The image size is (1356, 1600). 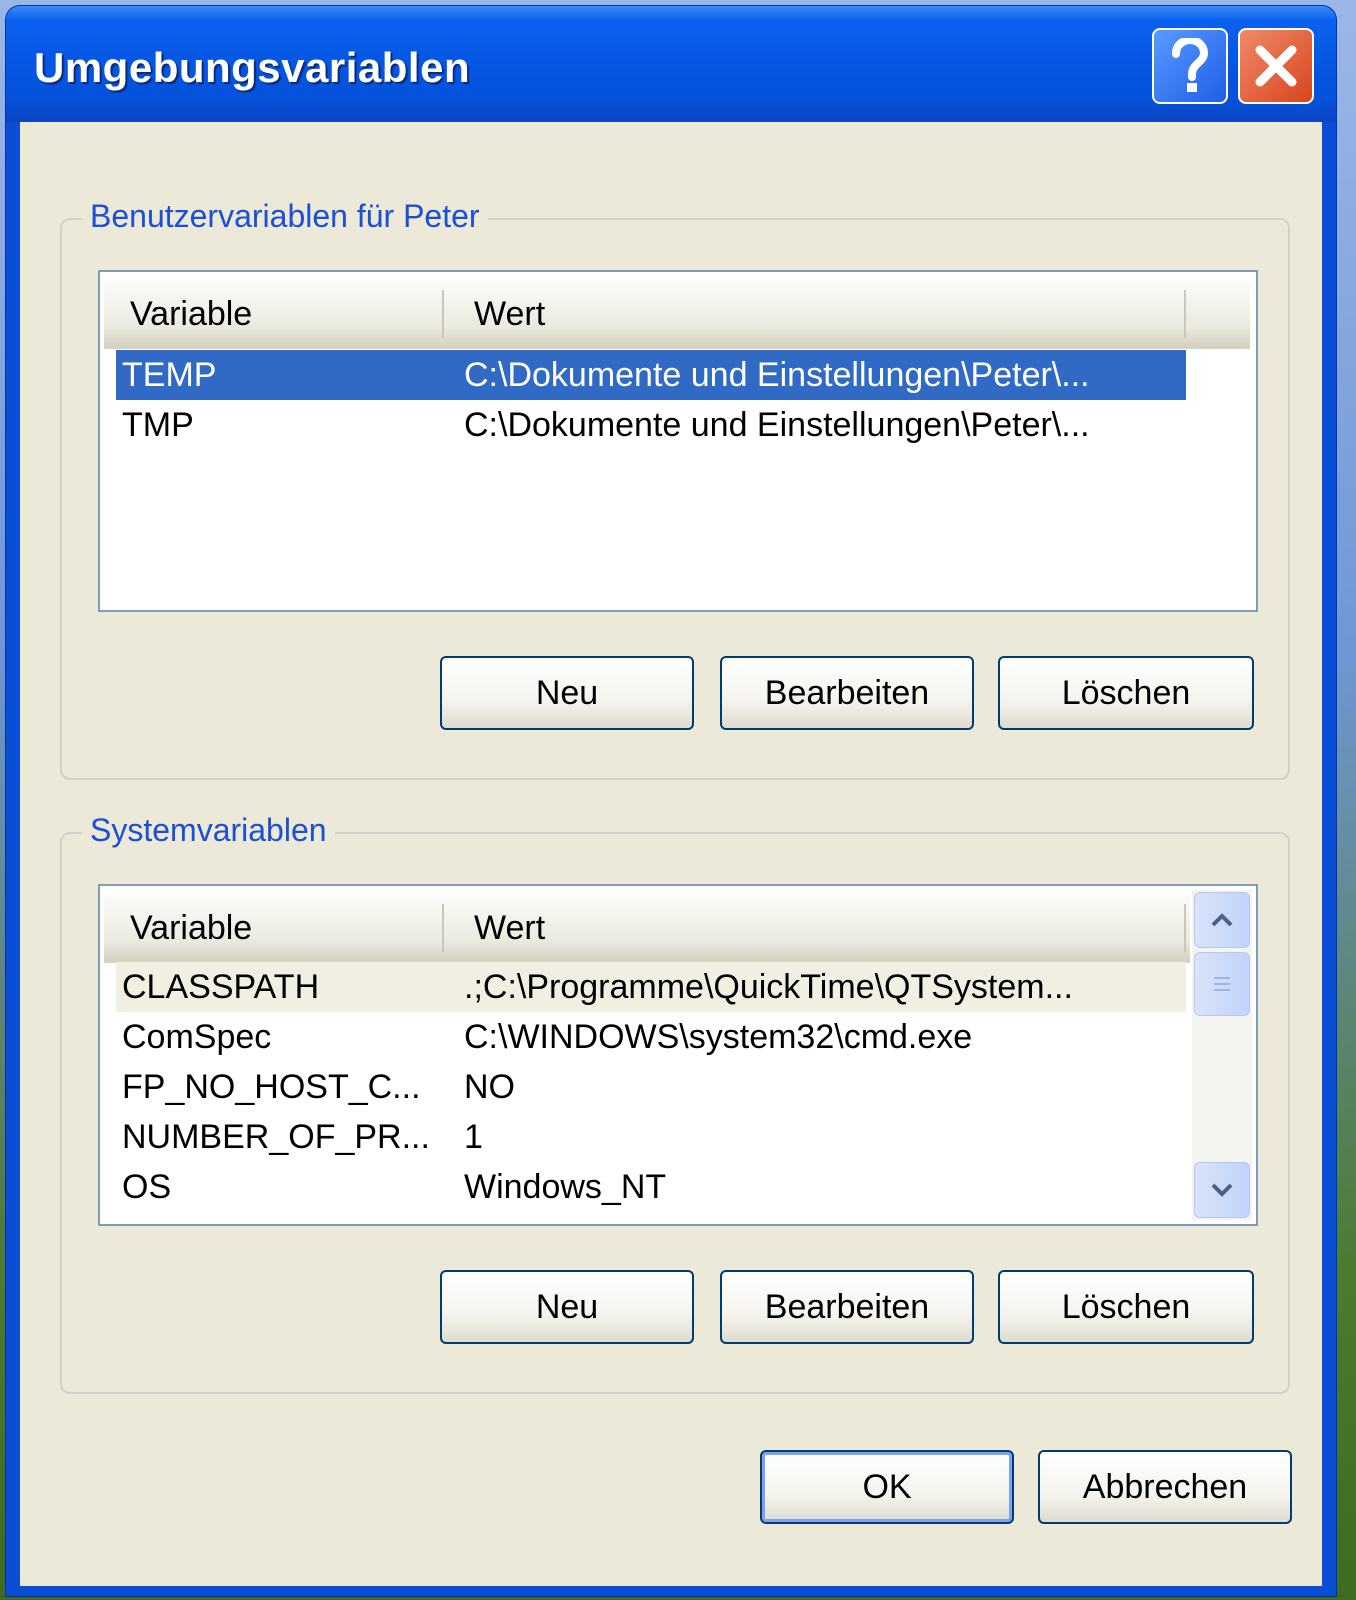 I want to click on variable-name: TMP, so click(x=158, y=425).